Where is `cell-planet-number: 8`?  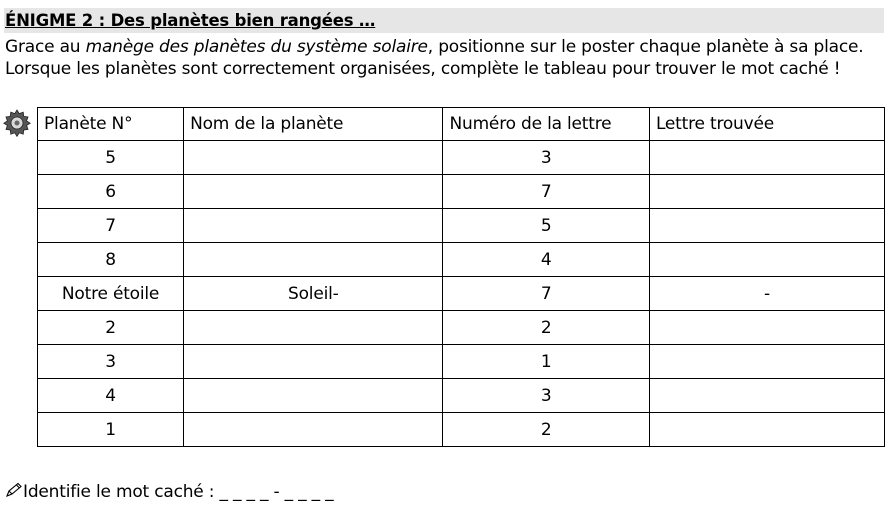 cell-planet-number: 8 is located at coordinates (110, 259).